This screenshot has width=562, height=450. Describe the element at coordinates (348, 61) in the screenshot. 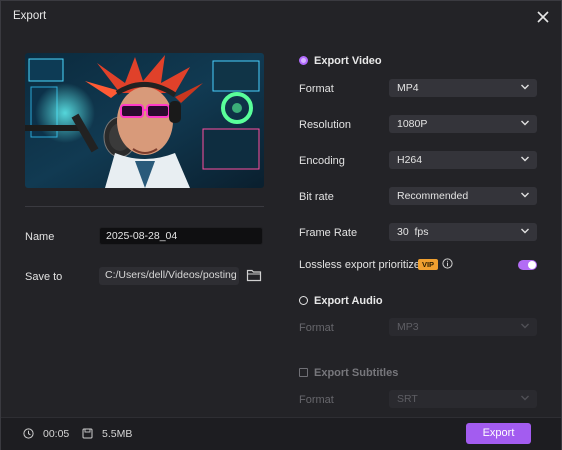

I see `export-video-label: Export Video` at that location.